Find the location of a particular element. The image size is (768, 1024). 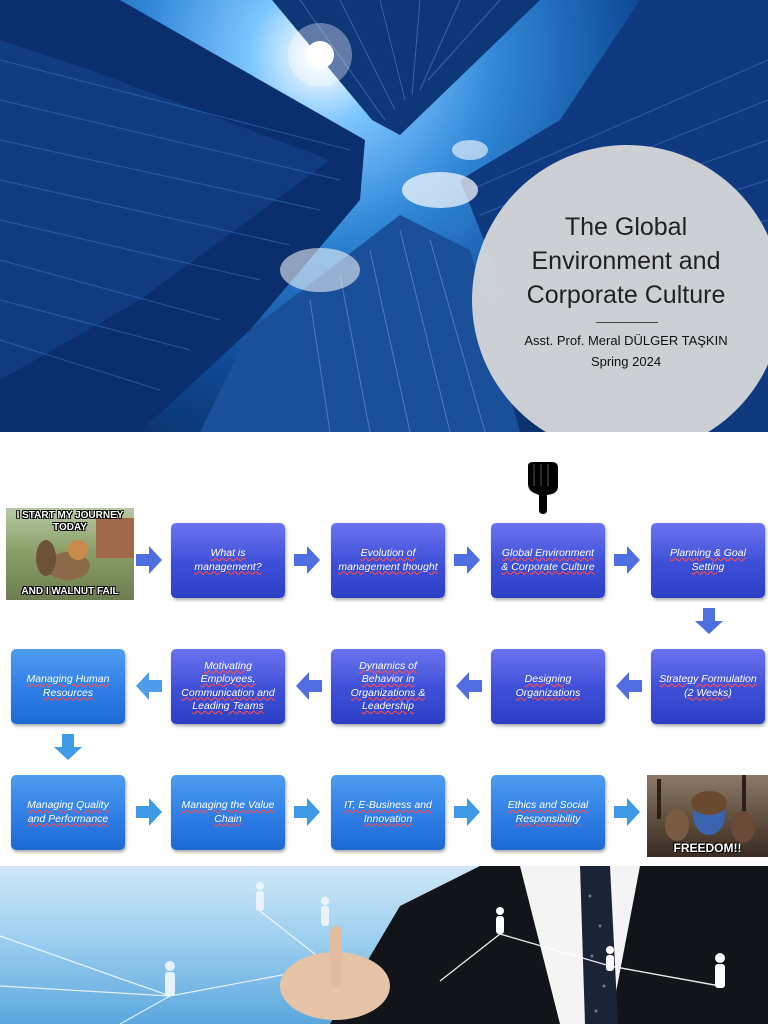

step-ethics-social-responsibility: Ethics and Social Responsibility is located at coordinates (548, 812).